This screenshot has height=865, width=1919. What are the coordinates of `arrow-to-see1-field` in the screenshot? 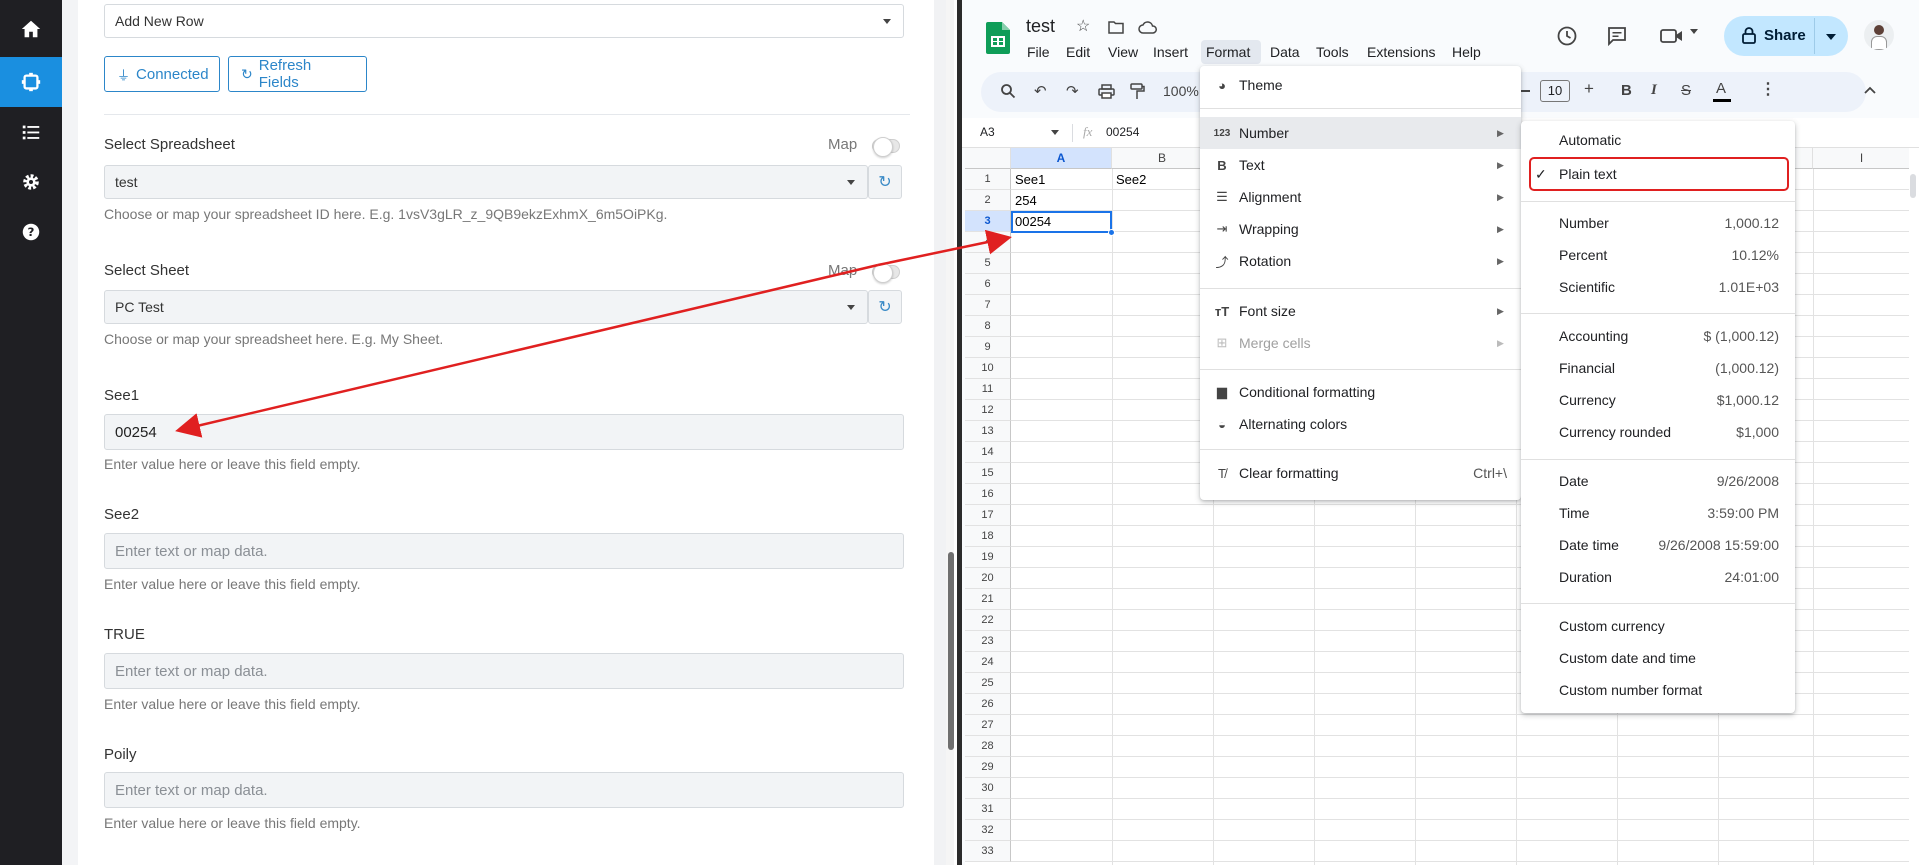 It's located at (527, 350).